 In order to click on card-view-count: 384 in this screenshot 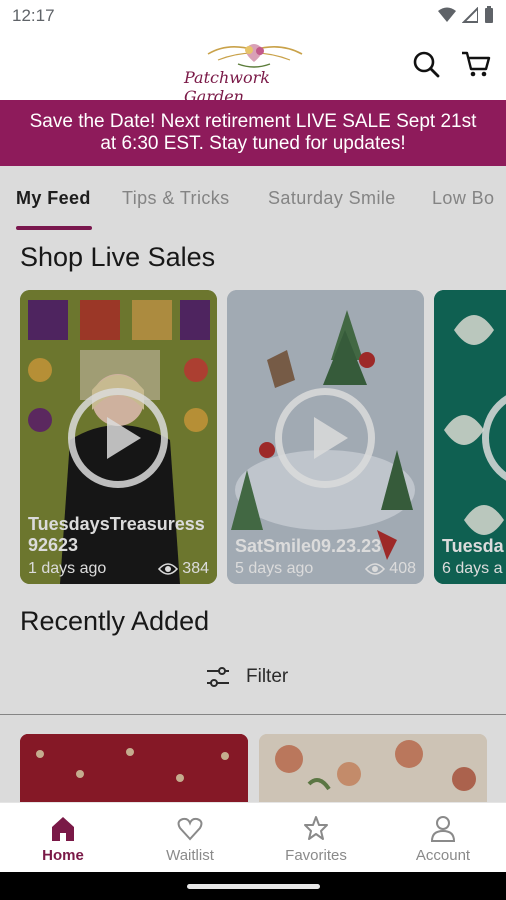, I will do `click(195, 568)`.